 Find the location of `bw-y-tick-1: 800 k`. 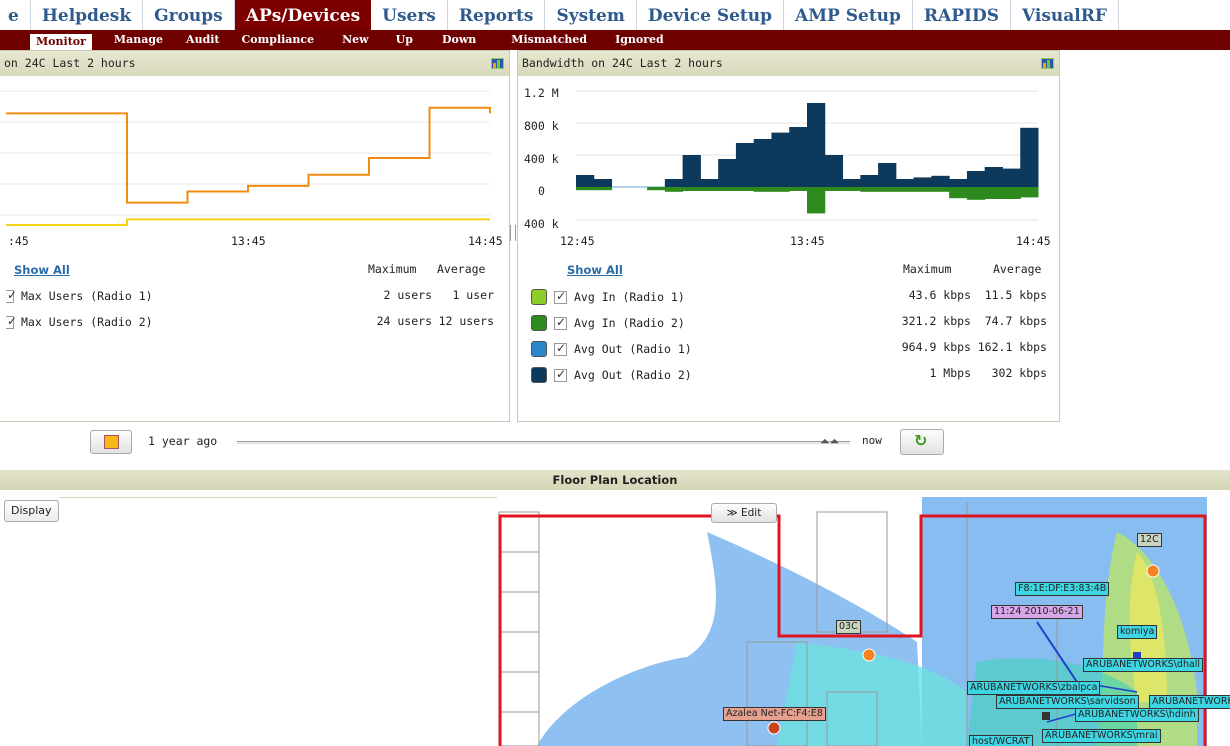

bw-y-tick-1: 800 k is located at coordinates (541, 126).